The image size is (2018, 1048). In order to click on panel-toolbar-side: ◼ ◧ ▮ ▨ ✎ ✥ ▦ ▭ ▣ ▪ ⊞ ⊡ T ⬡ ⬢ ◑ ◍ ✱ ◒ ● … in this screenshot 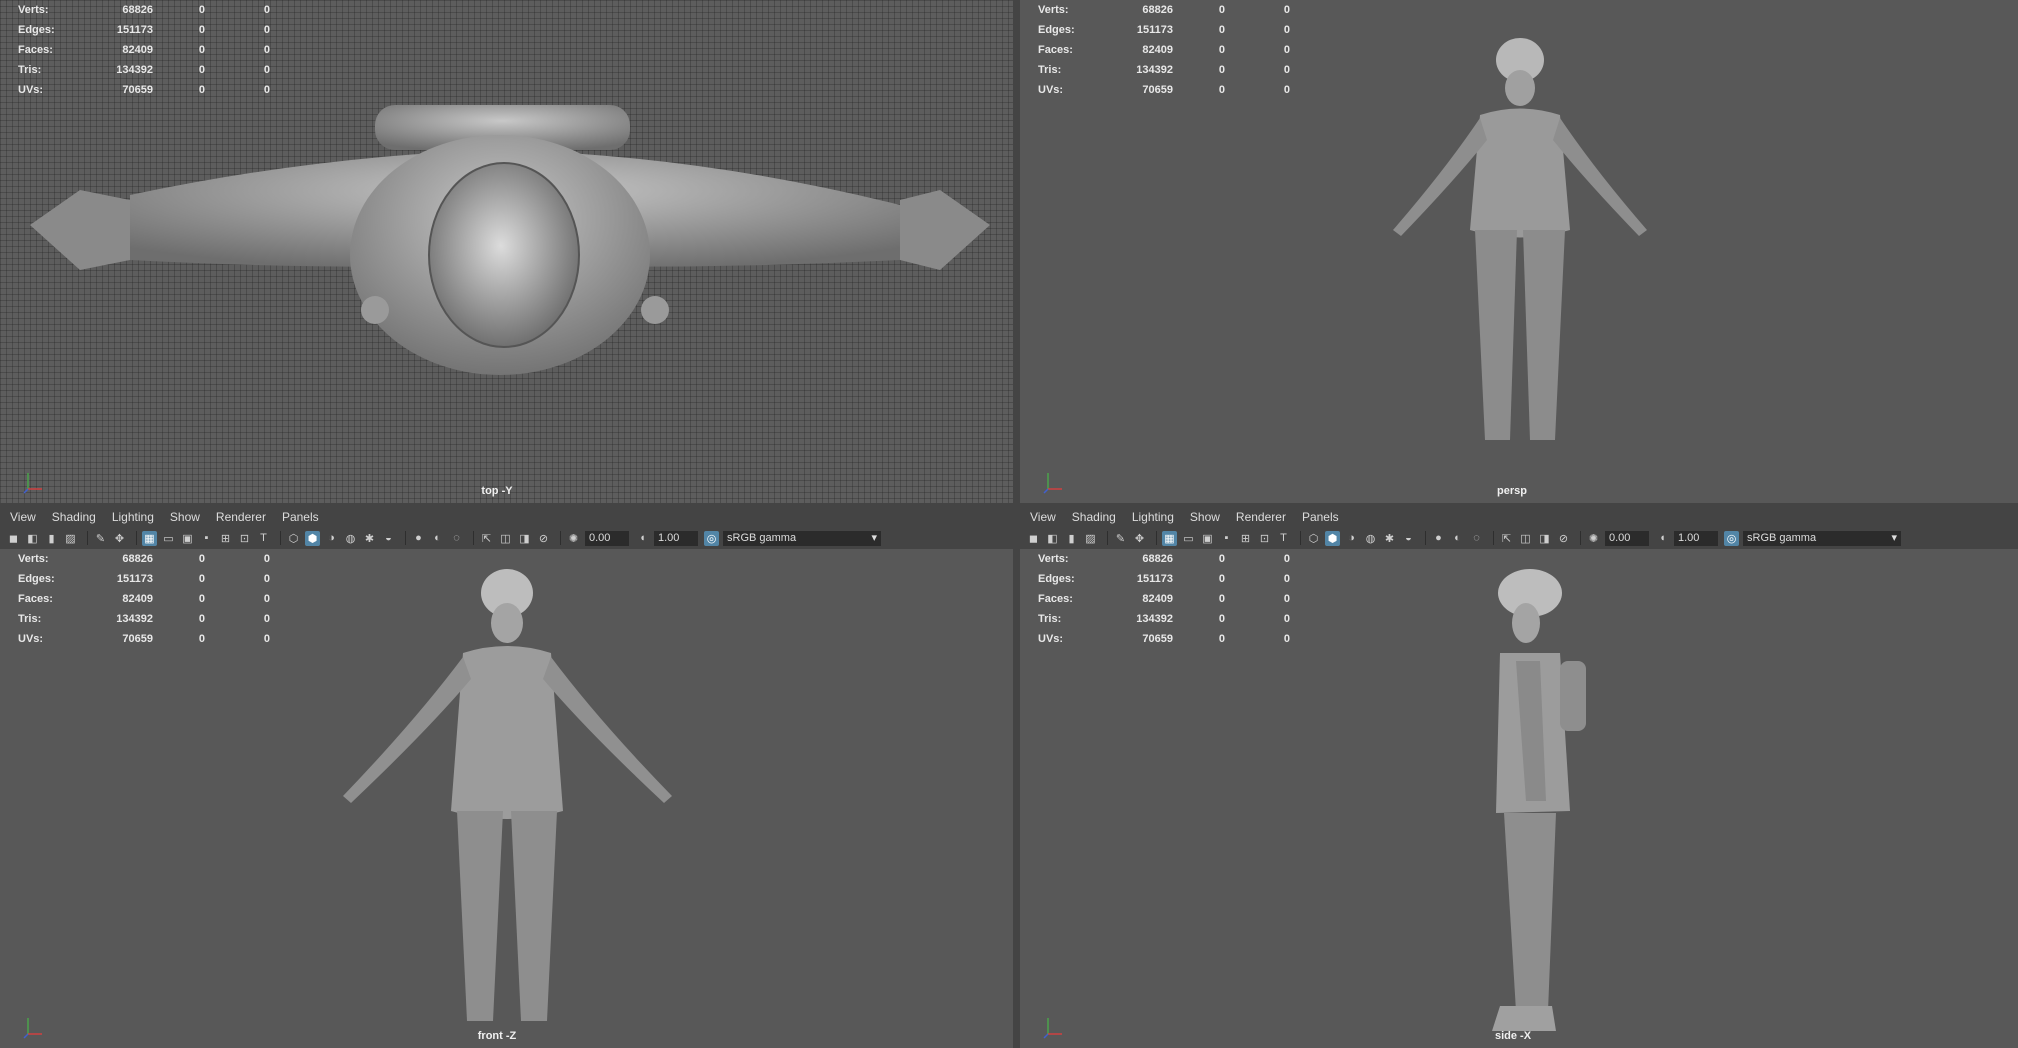, I will do `click(1519, 538)`.